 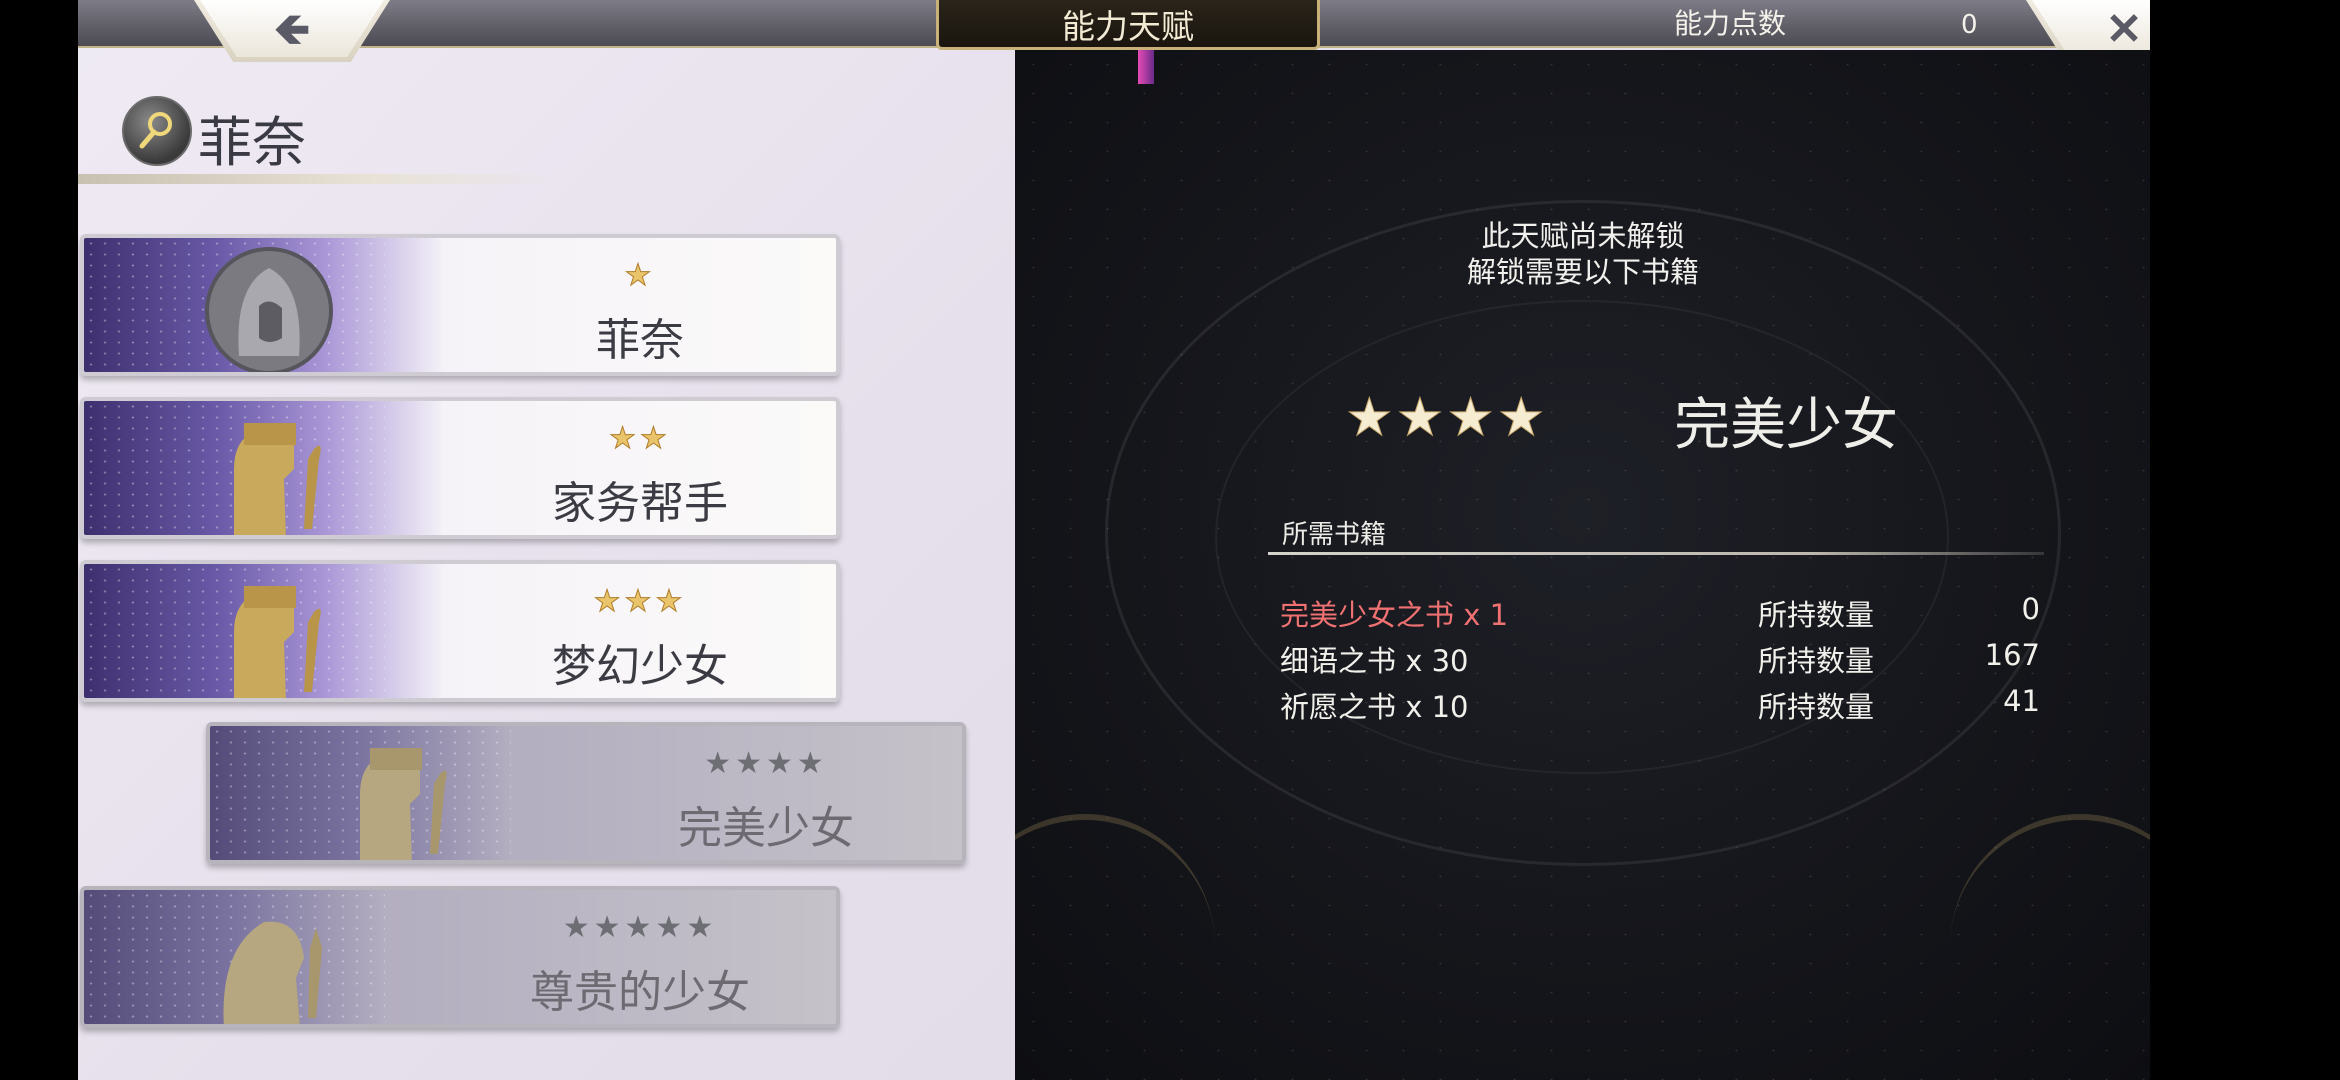 What do you see at coordinates (640, 666) in the screenshot?
I see `talent-name: 梦幻少女` at bounding box center [640, 666].